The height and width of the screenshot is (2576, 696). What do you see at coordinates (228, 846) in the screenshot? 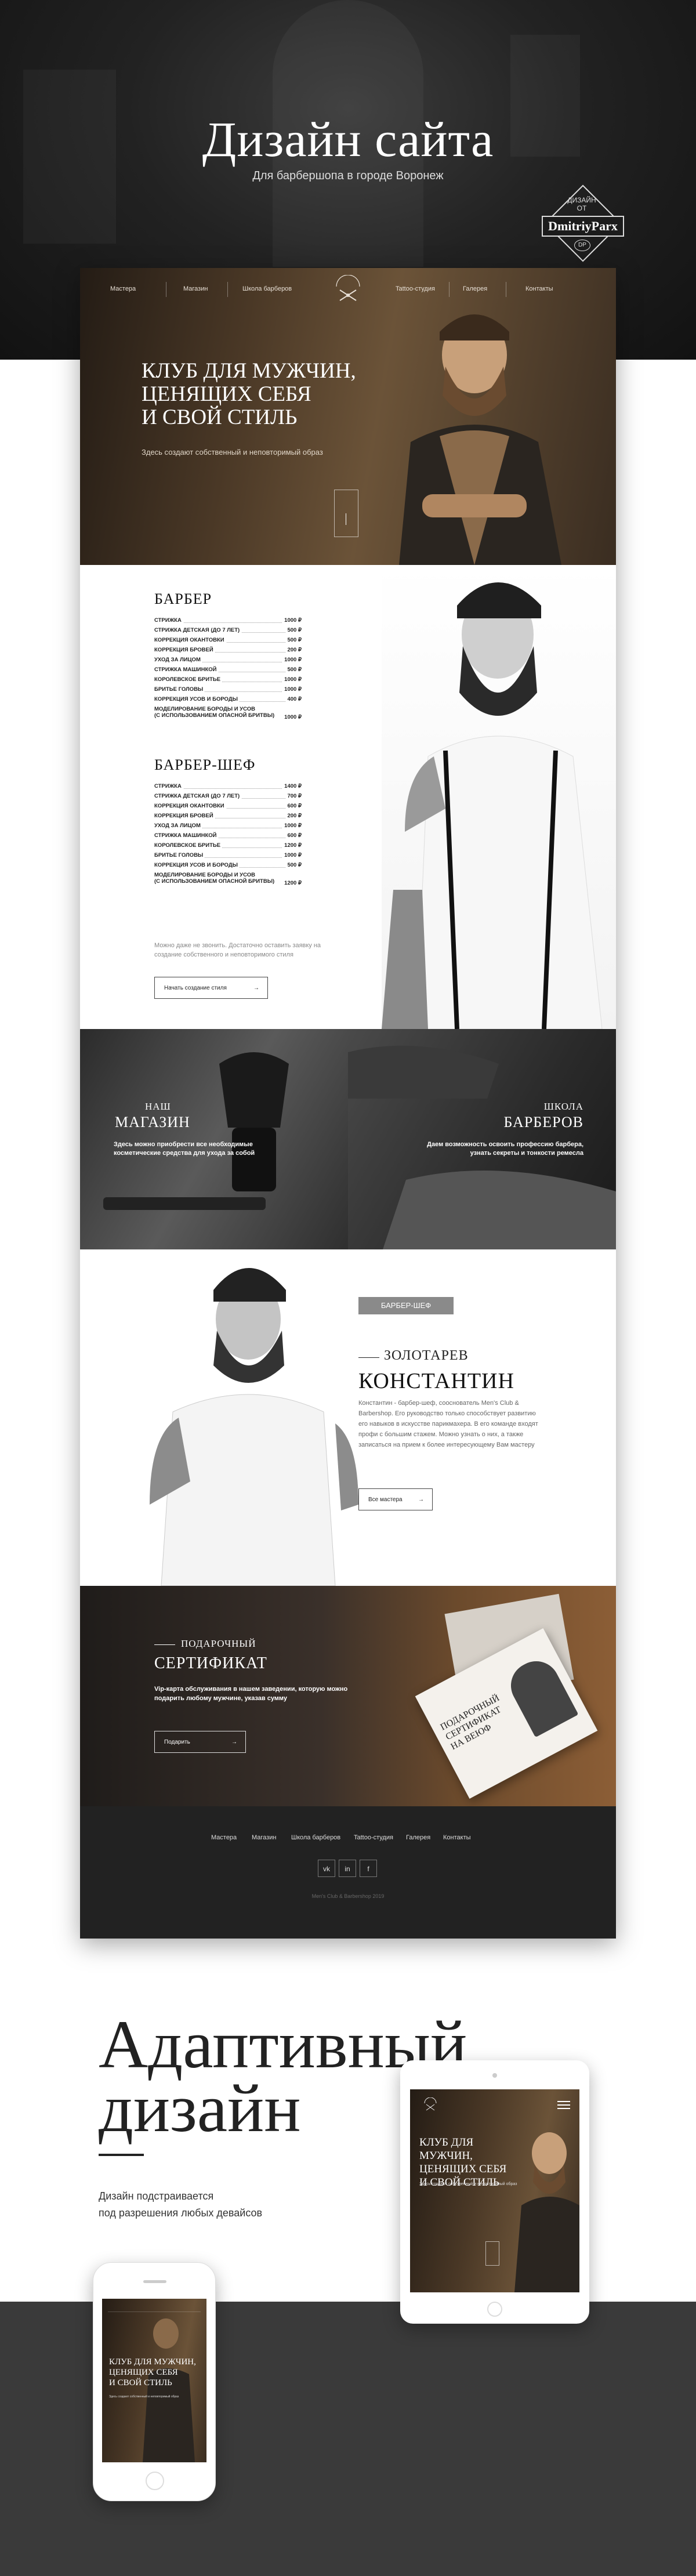
I see `price-row: КОРОЛЕВСКОЕ БРИТЬЕ 1200 ₽` at bounding box center [228, 846].